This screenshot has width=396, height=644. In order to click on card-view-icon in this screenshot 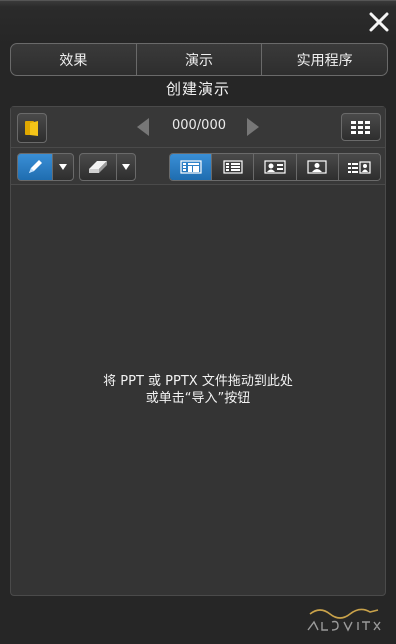, I will do `click(275, 167)`.